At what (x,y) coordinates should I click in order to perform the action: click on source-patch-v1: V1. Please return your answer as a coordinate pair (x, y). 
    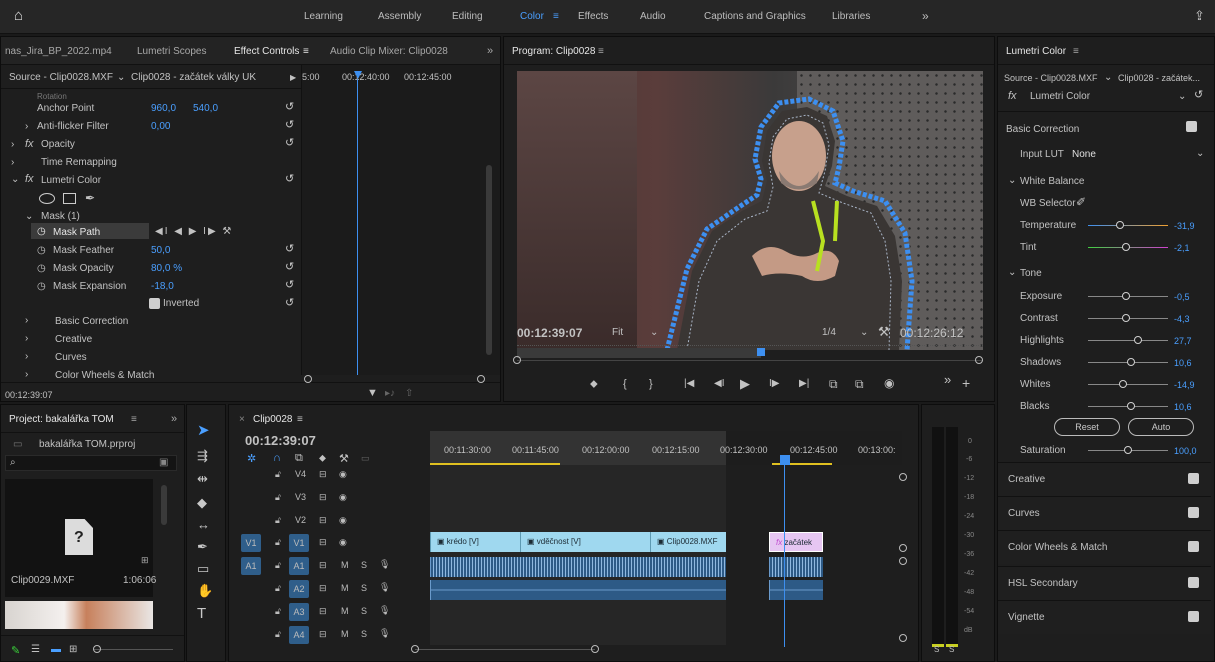
    Looking at the image, I should click on (251, 543).